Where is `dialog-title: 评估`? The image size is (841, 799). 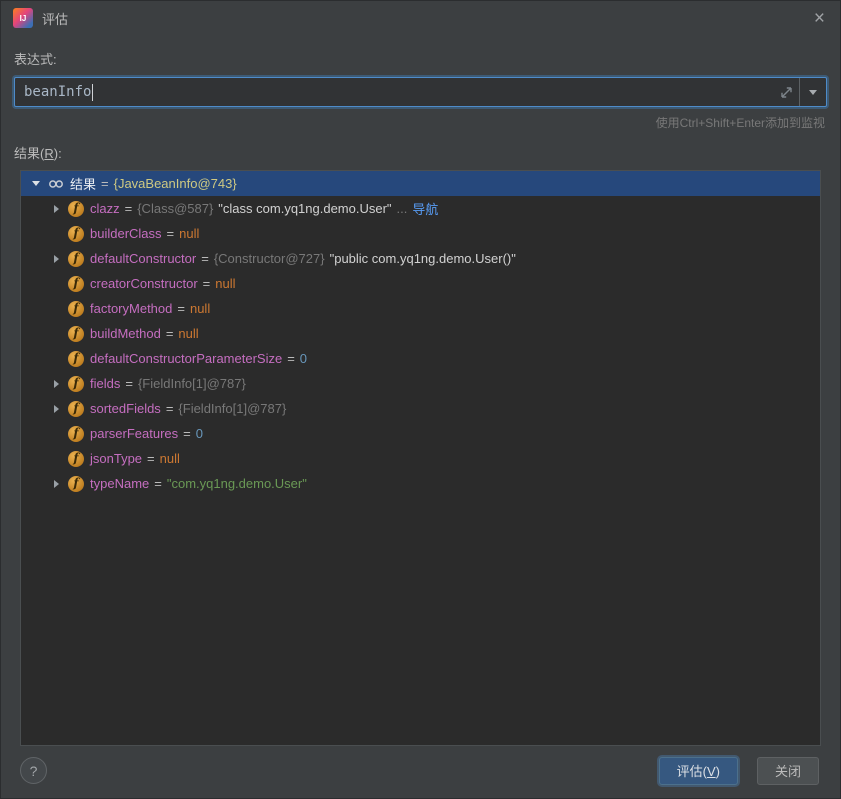 dialog-title: 评估 is located at coordinates (55, 19).